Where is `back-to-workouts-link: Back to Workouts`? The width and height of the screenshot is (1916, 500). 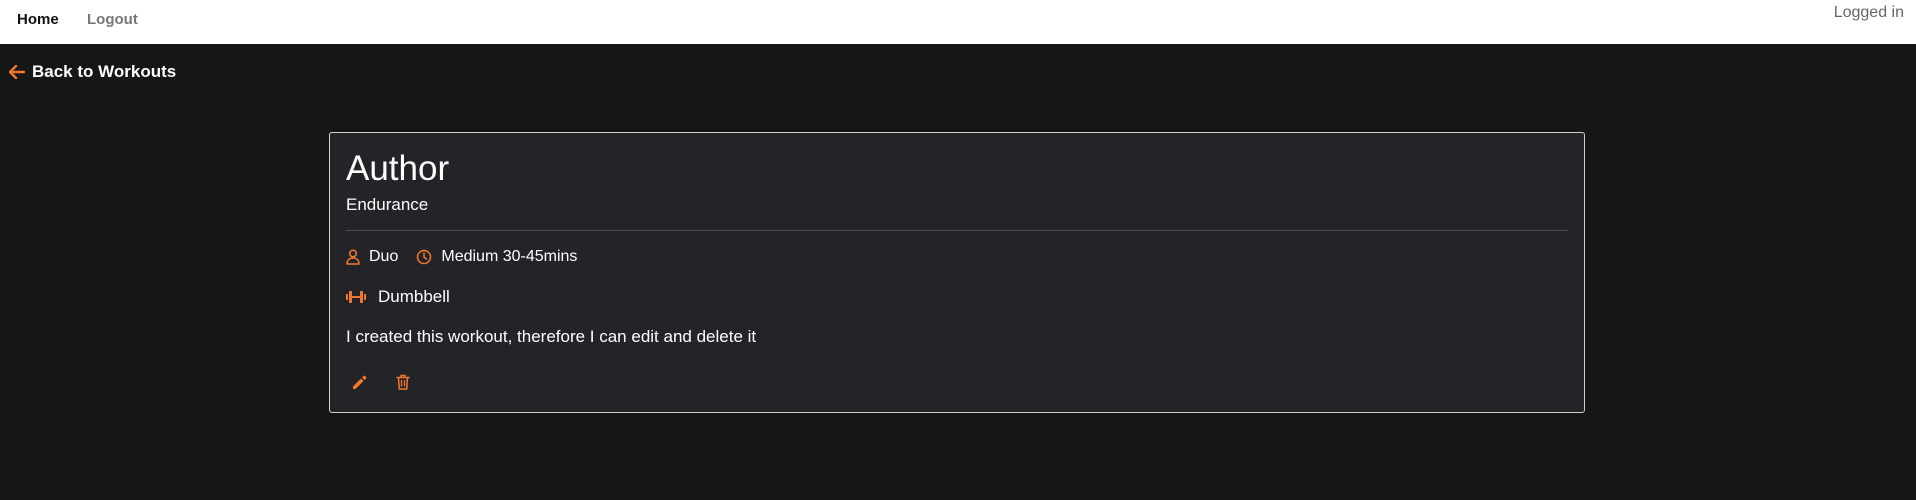 back-to-workouts-link: Back to Workouts is located at coordinates (92, 72).